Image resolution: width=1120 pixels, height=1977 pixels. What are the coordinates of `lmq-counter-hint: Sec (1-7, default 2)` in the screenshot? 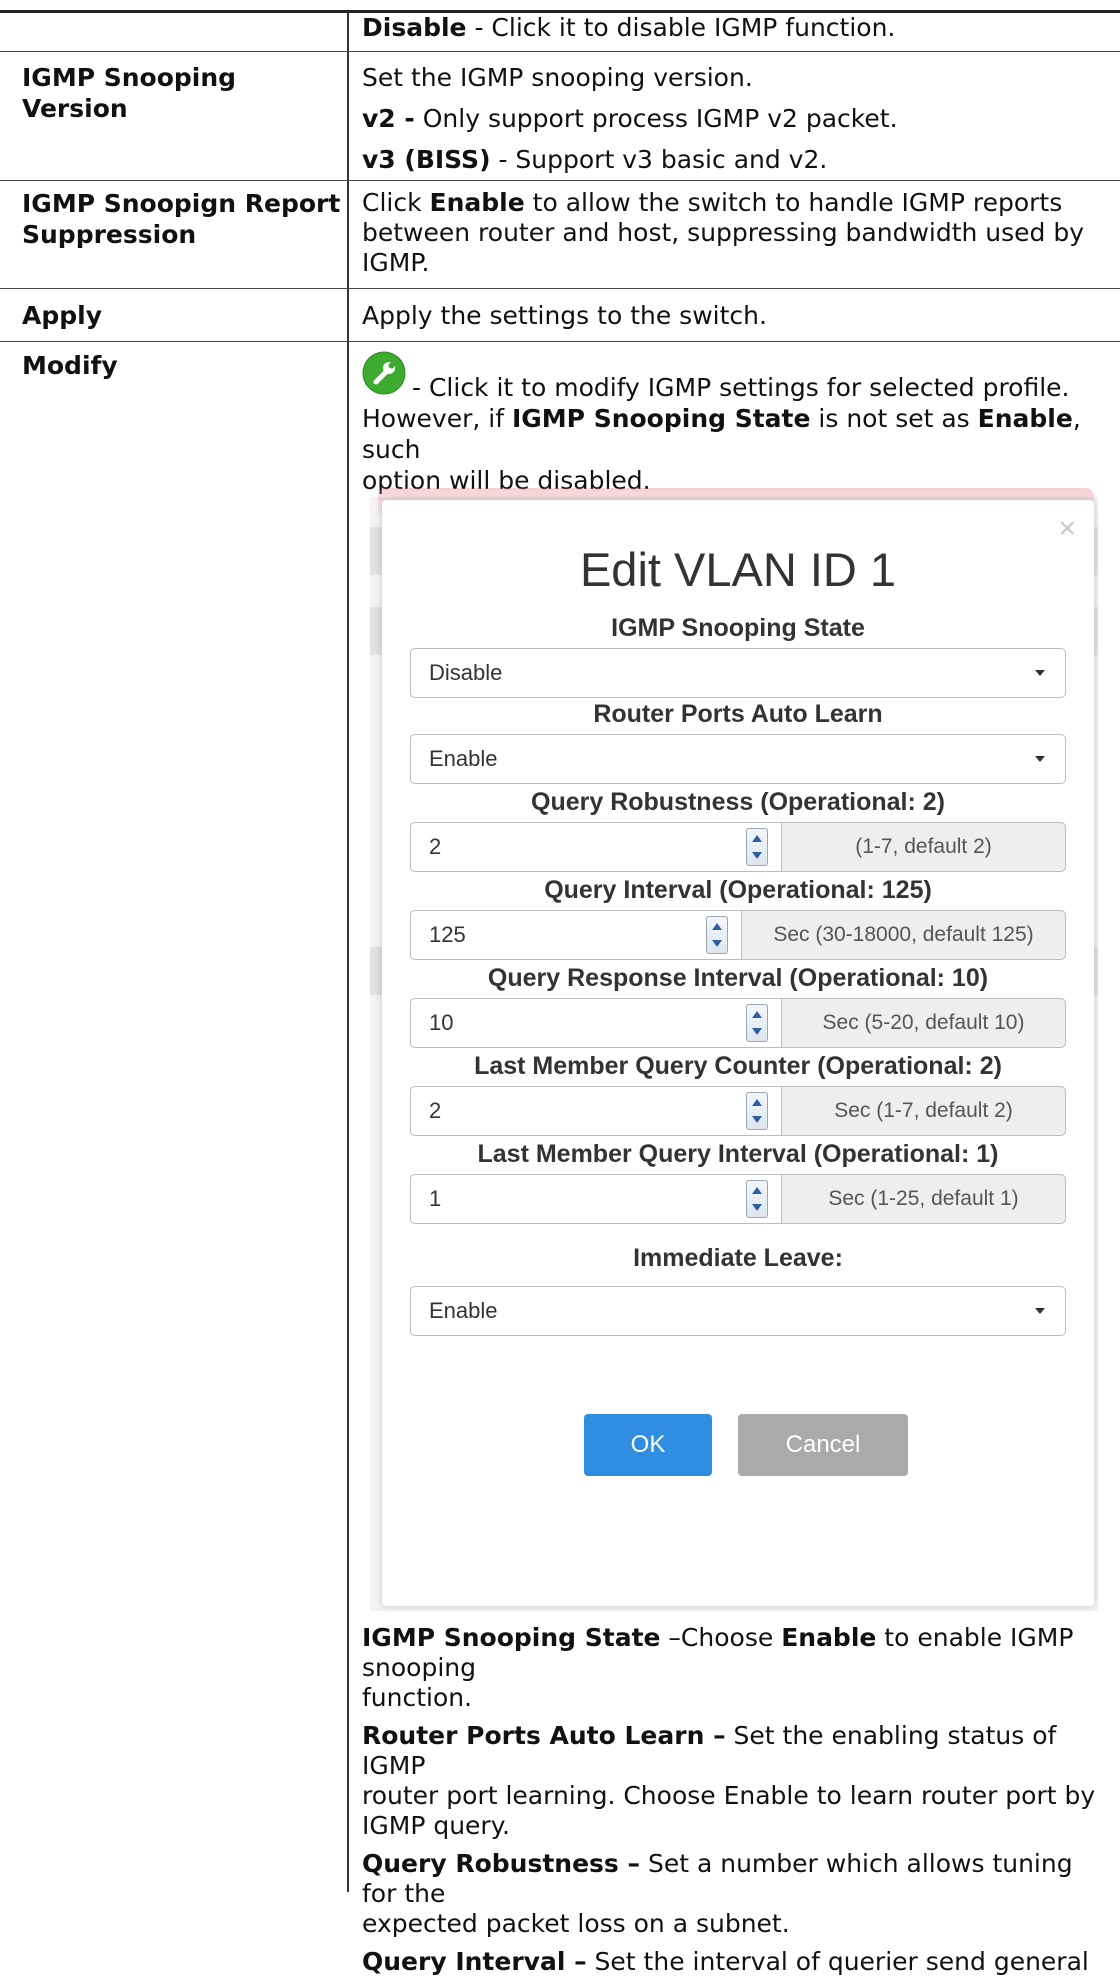 It's located at (923, 1111).